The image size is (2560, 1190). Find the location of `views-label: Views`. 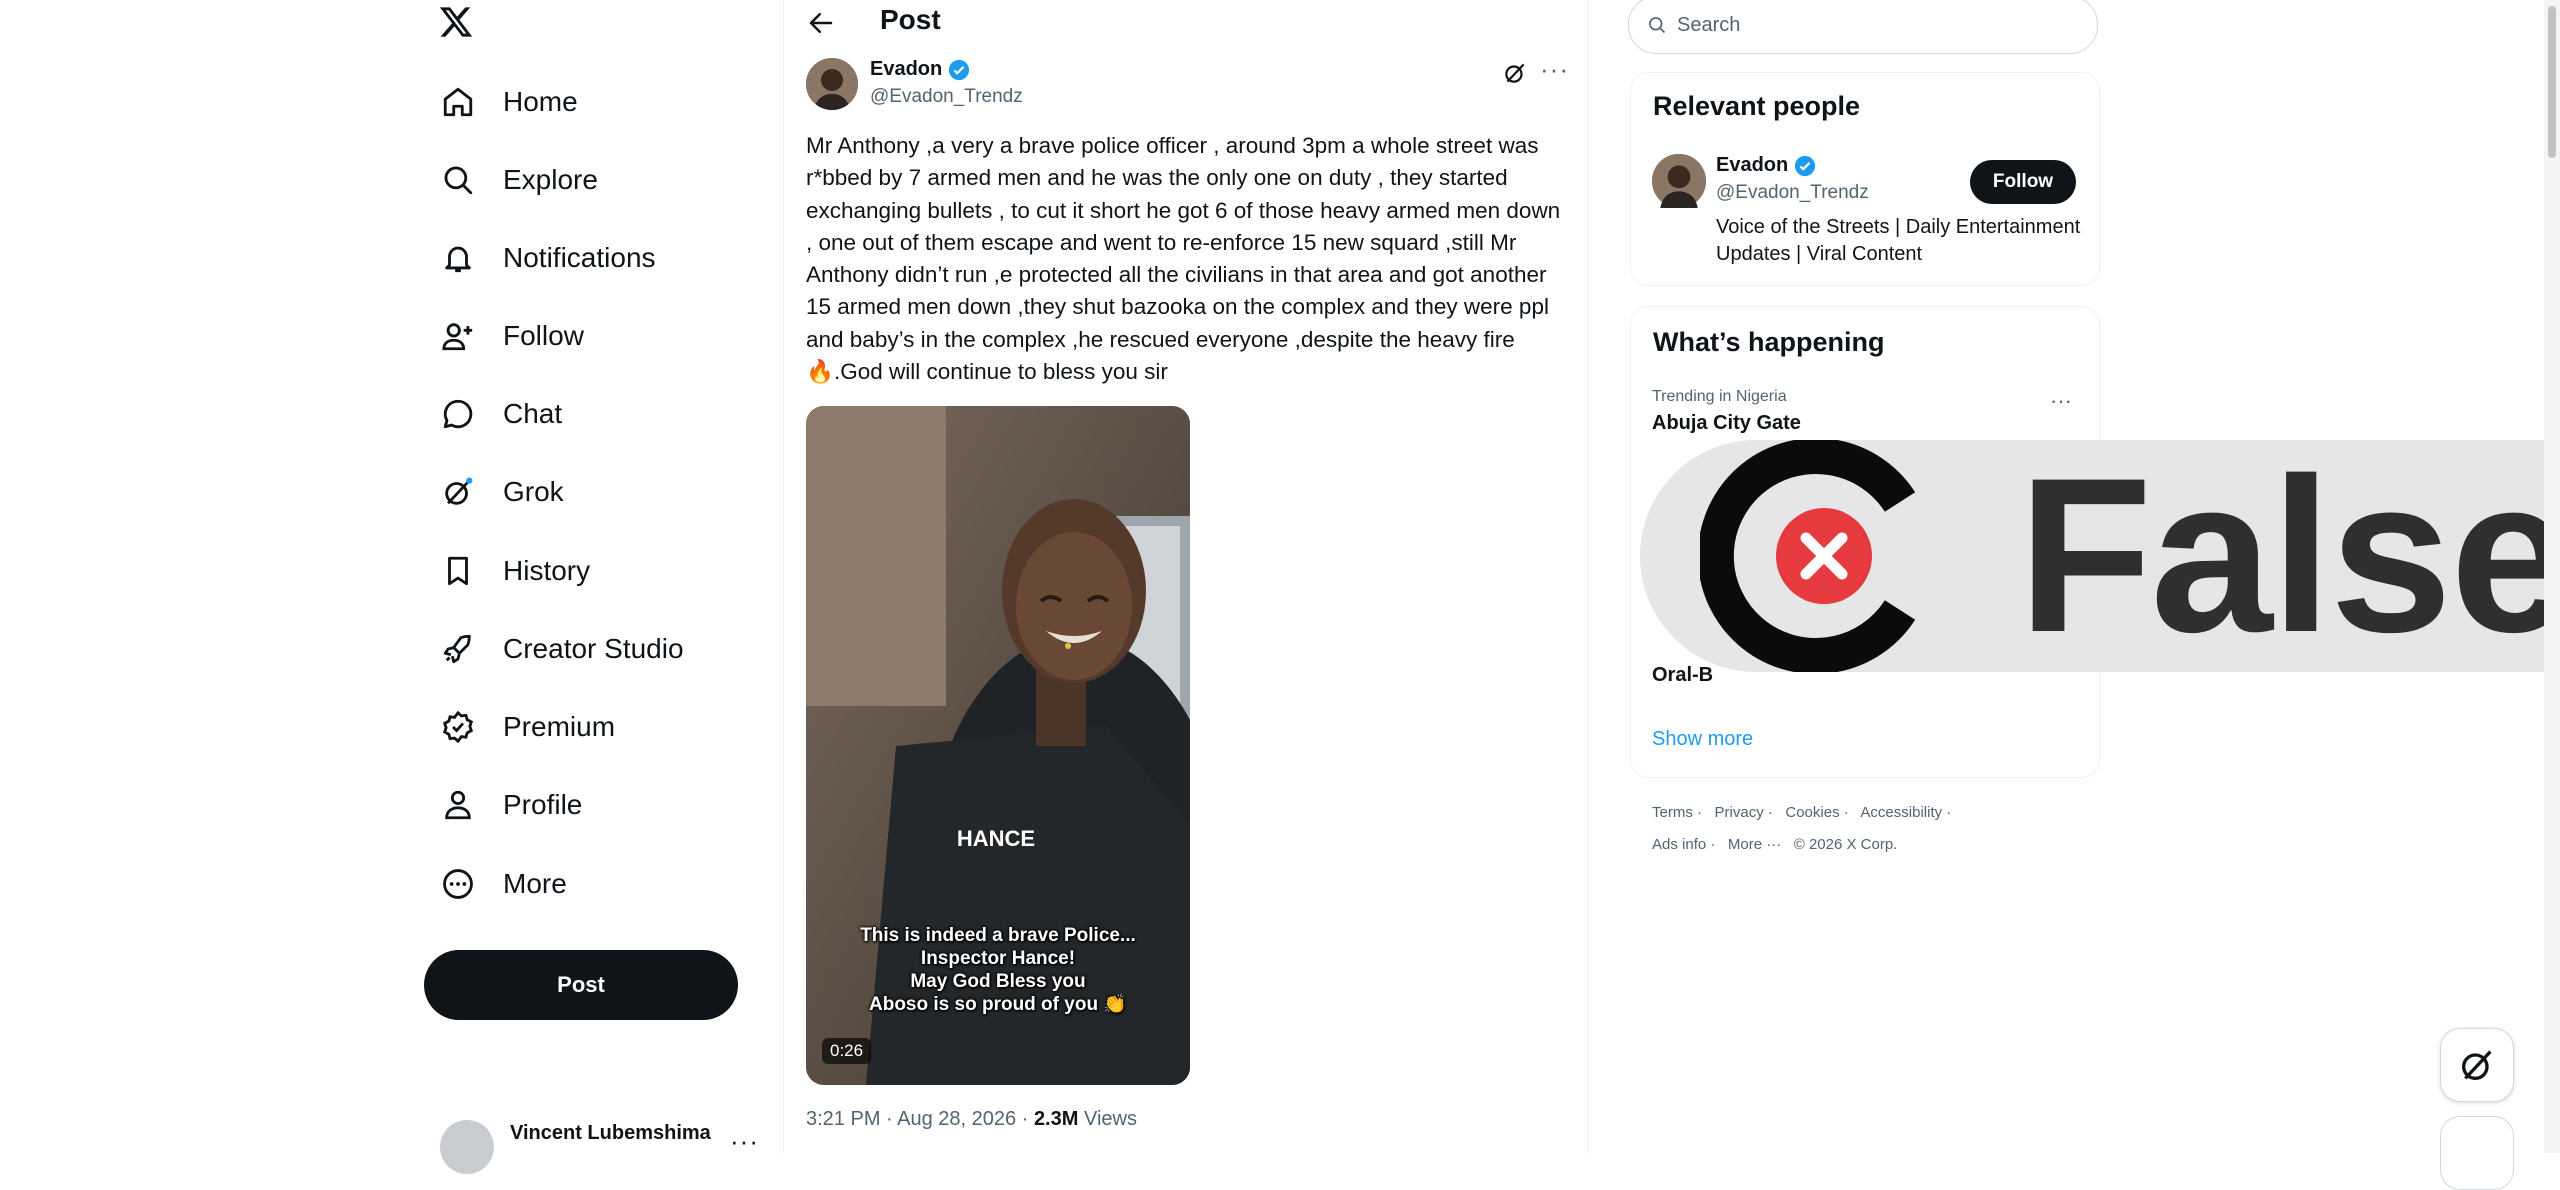

views-label: Views is located at coordinates (1110, 1119).